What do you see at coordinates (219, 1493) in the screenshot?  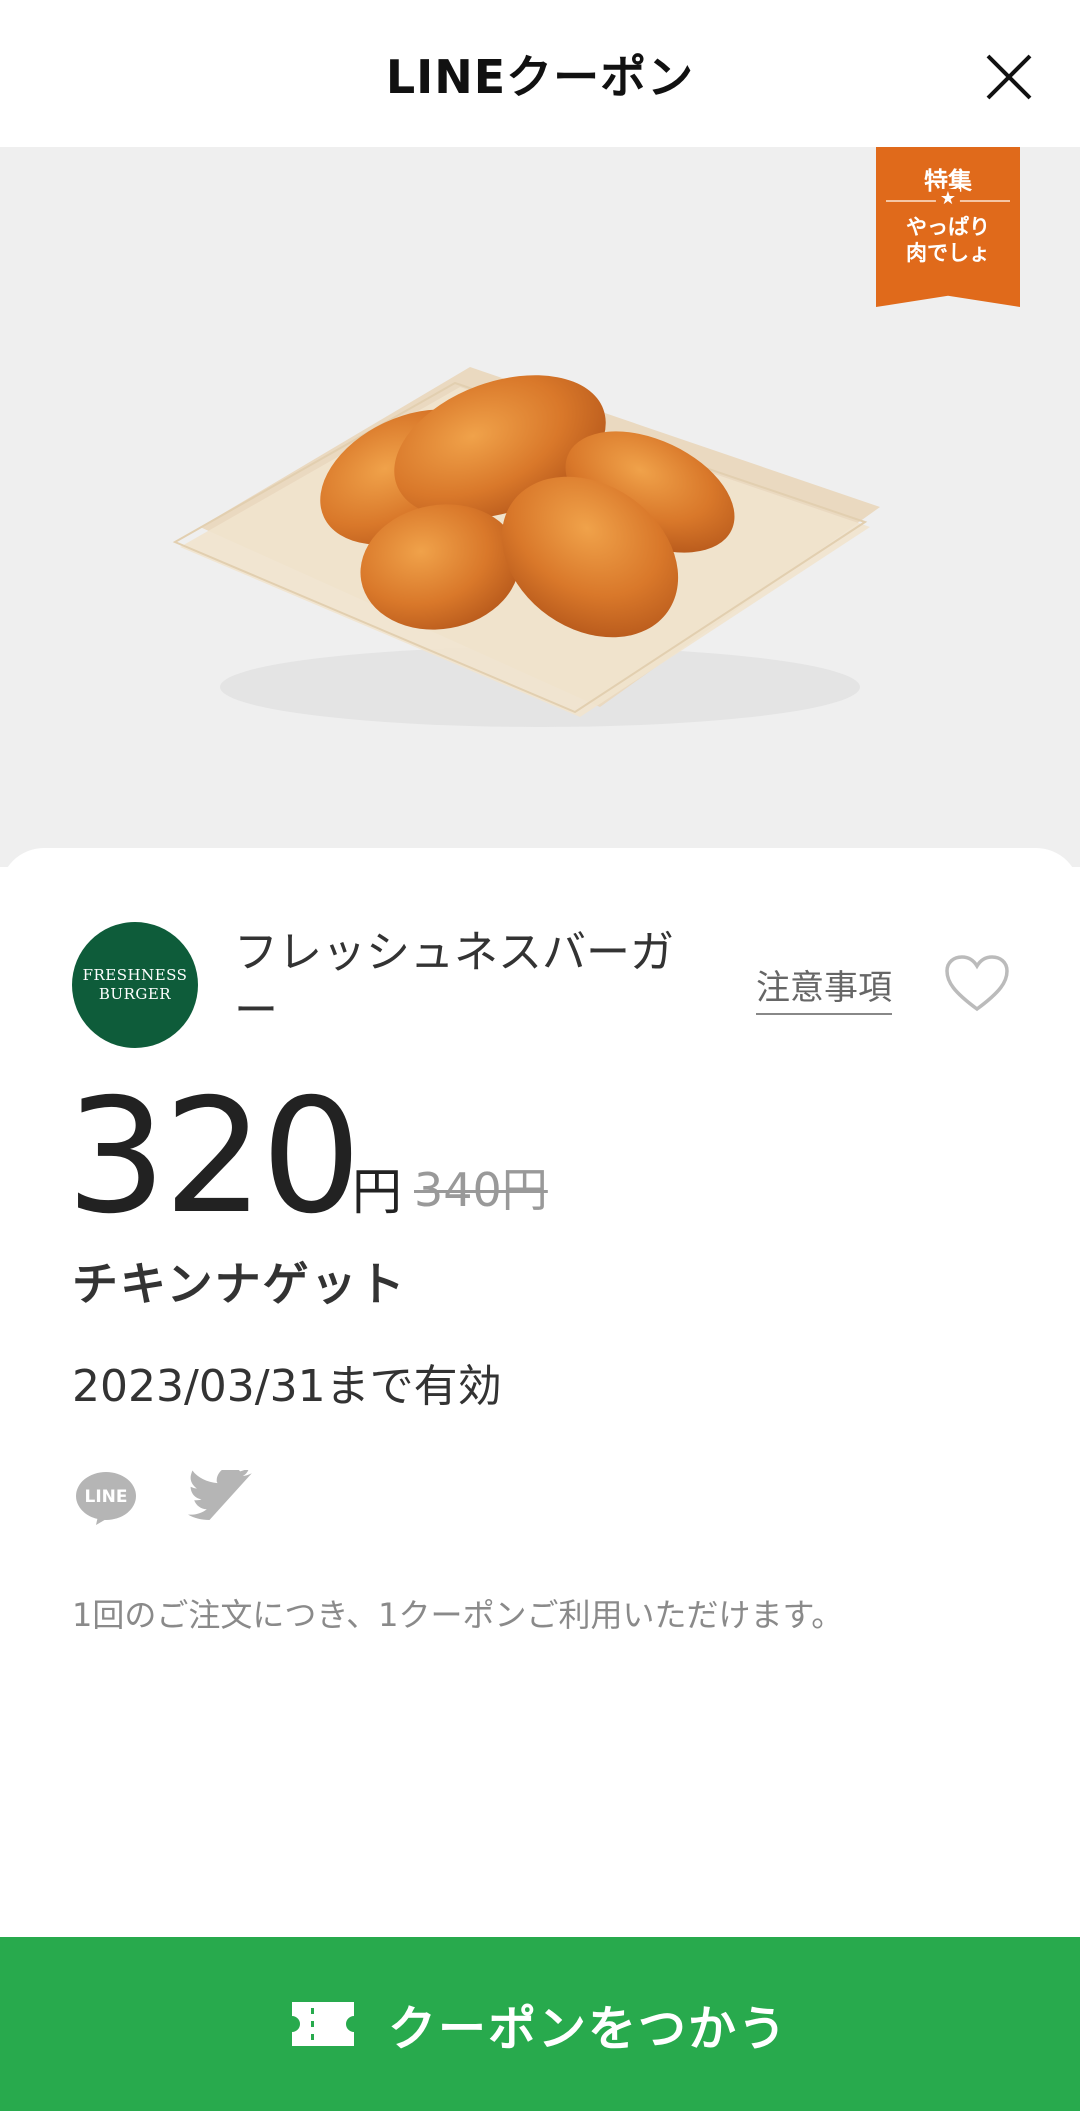 I see `twitter-icon` at bounding box center [219, 1493].